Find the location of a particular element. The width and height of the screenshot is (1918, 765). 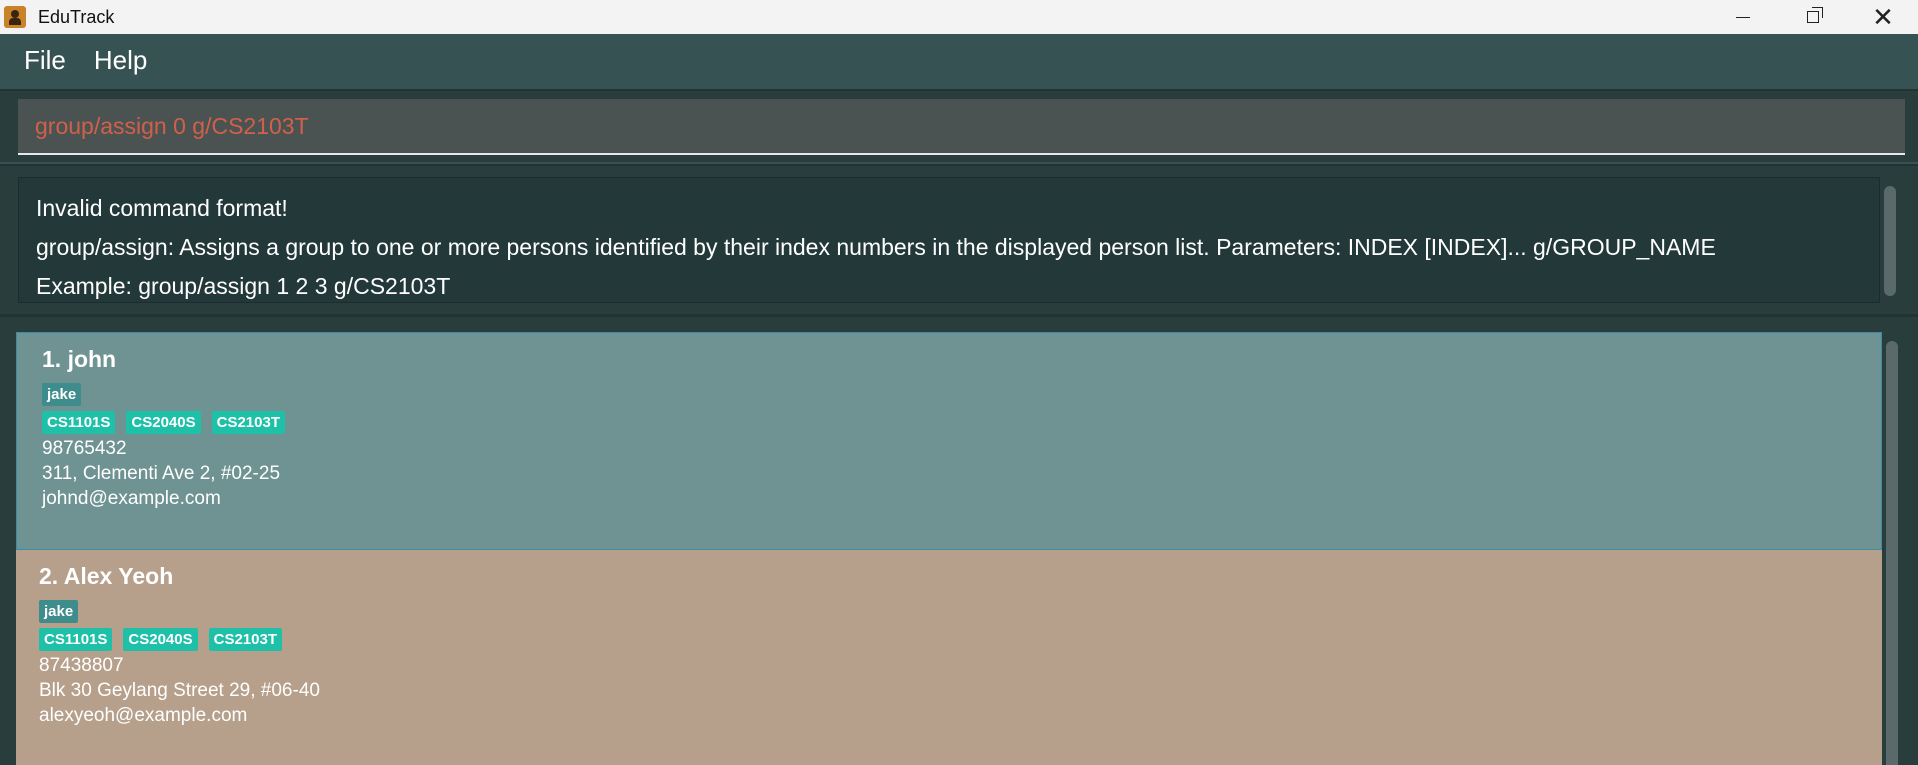

close-icon: ✕ is located at coordinates (1883, 17).